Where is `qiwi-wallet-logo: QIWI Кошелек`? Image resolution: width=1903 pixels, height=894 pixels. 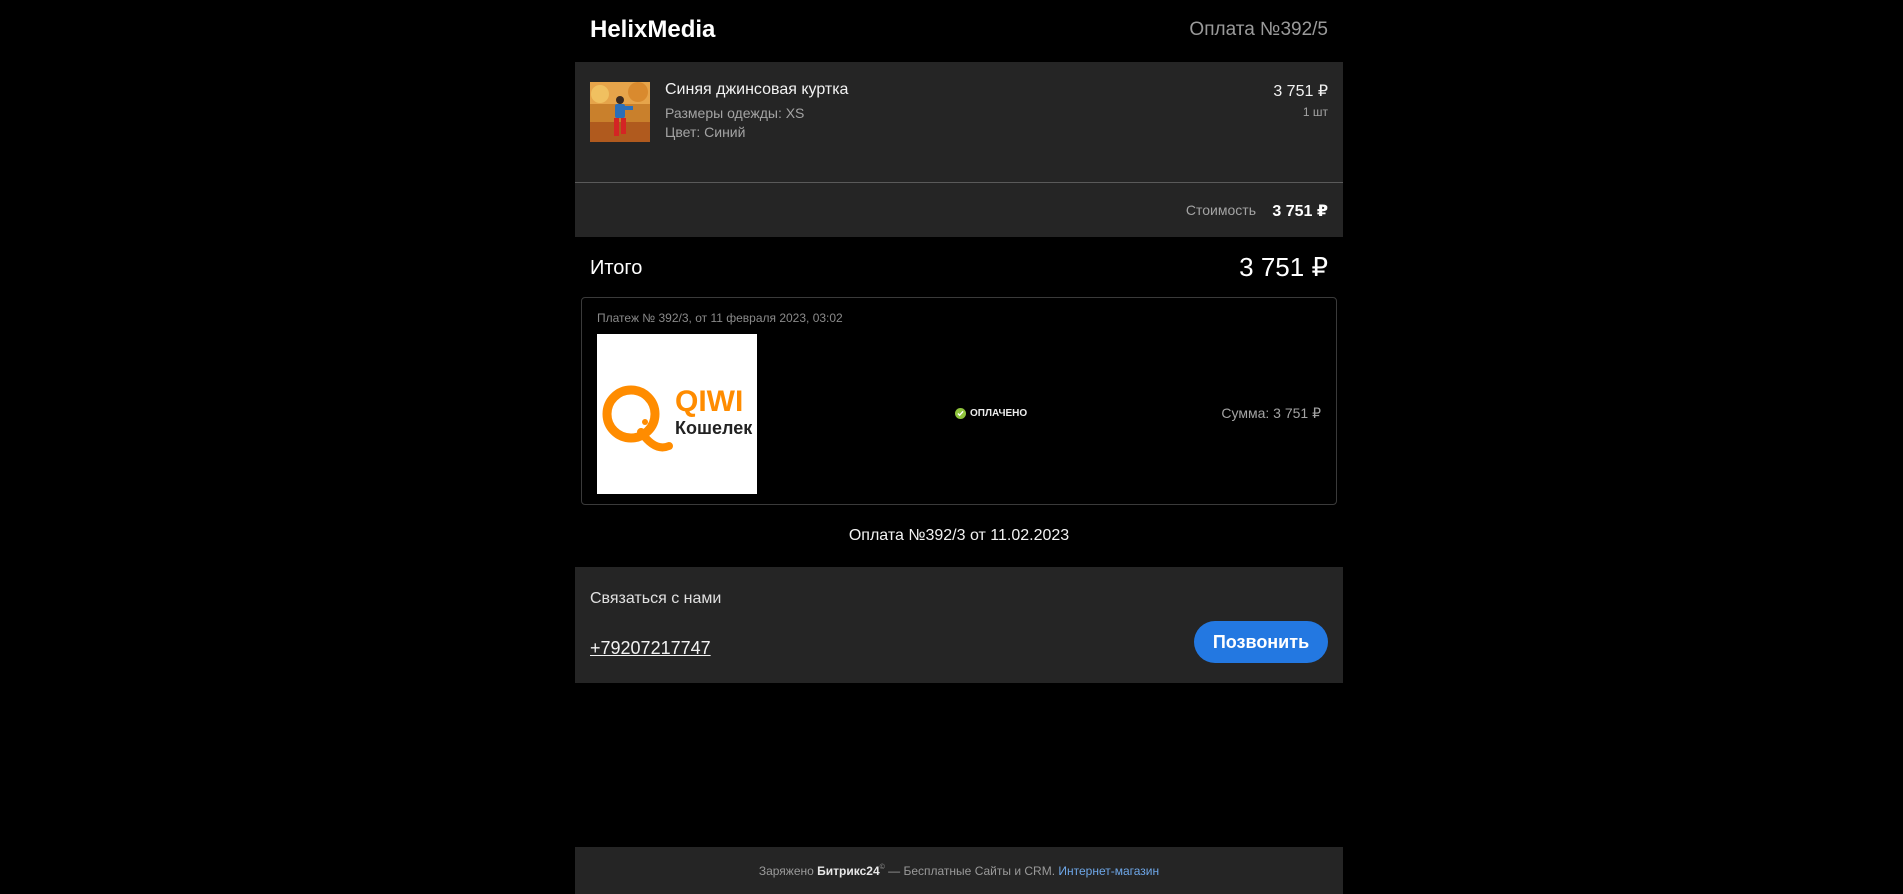
qiwi-wallet-logo: QIWI Кошелек is located at coordinates (677, 414).